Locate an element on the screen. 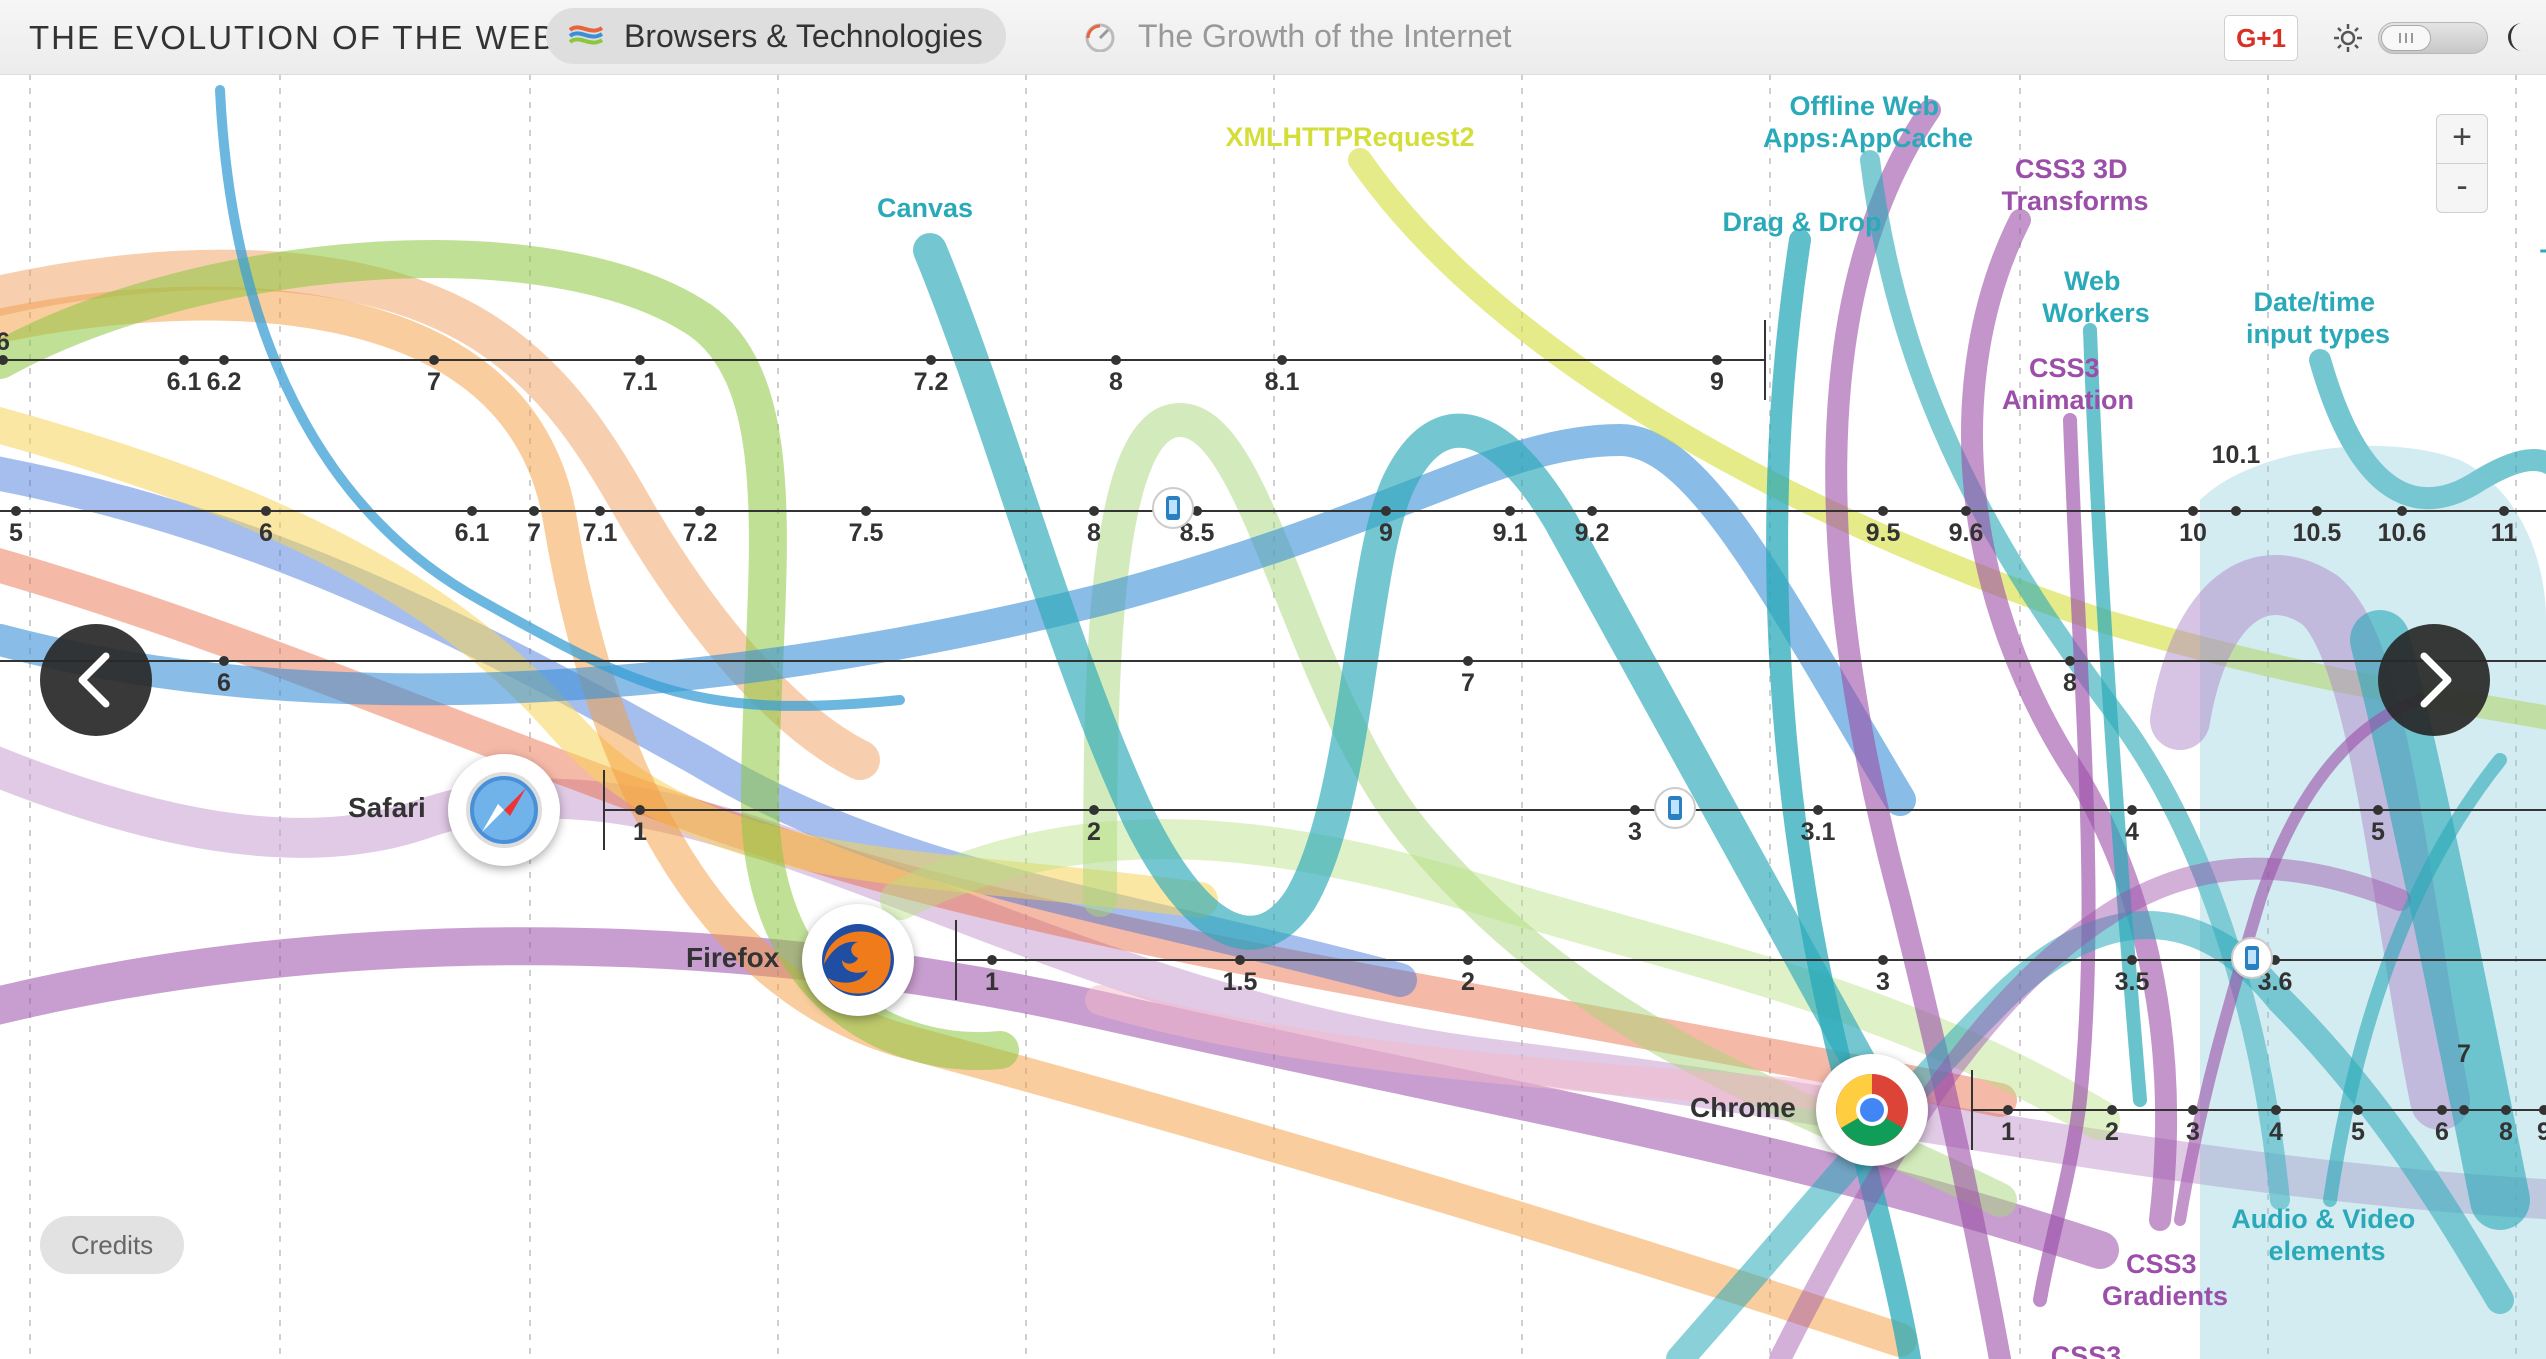  next-arrow-button is located at coordinates (2434, 680).